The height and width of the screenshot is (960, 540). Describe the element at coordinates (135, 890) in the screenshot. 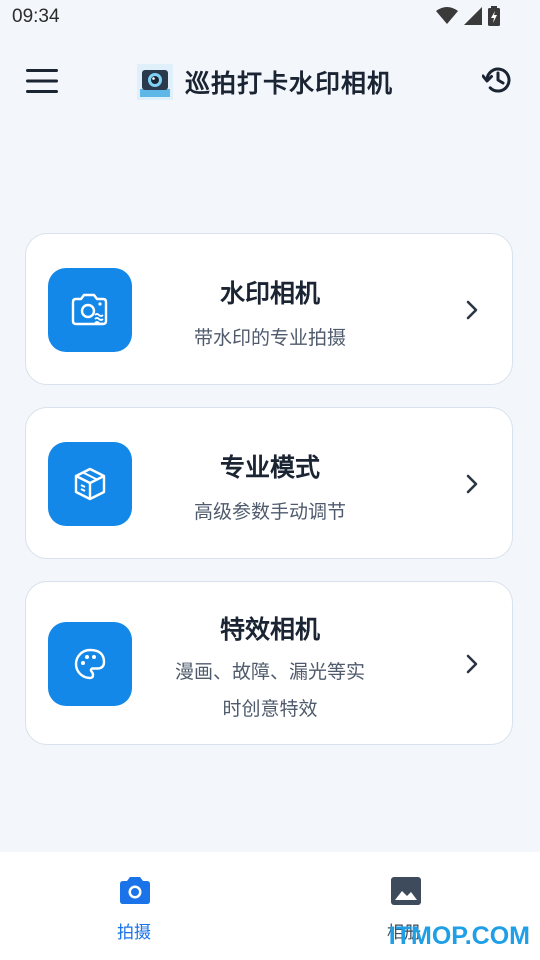

I see `camera-icon` at that location.